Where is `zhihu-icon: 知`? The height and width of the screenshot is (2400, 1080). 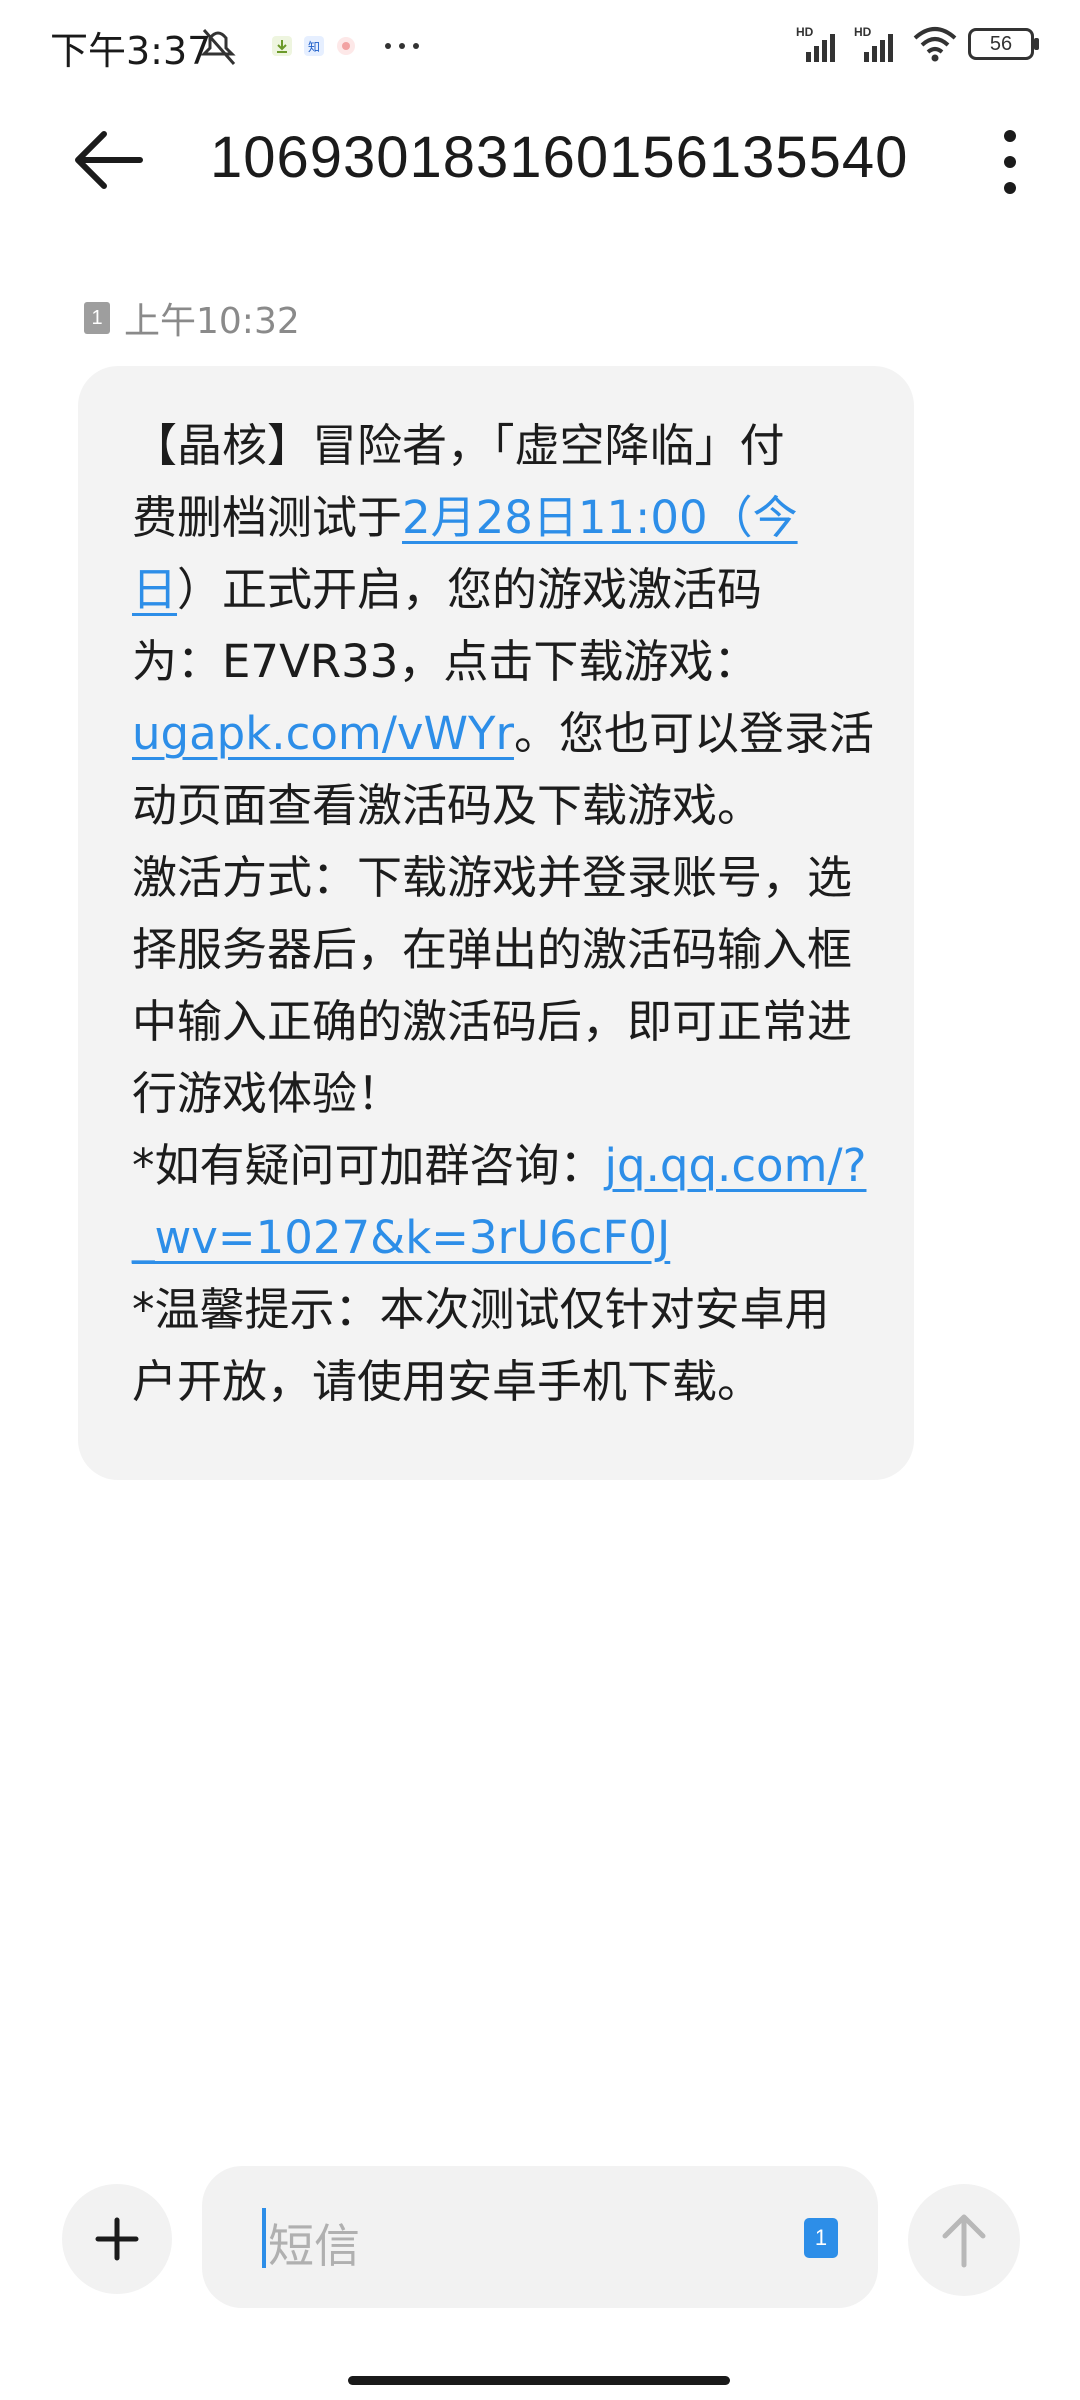
zhihu-icon: 知 is located at coordinates (314, 46).